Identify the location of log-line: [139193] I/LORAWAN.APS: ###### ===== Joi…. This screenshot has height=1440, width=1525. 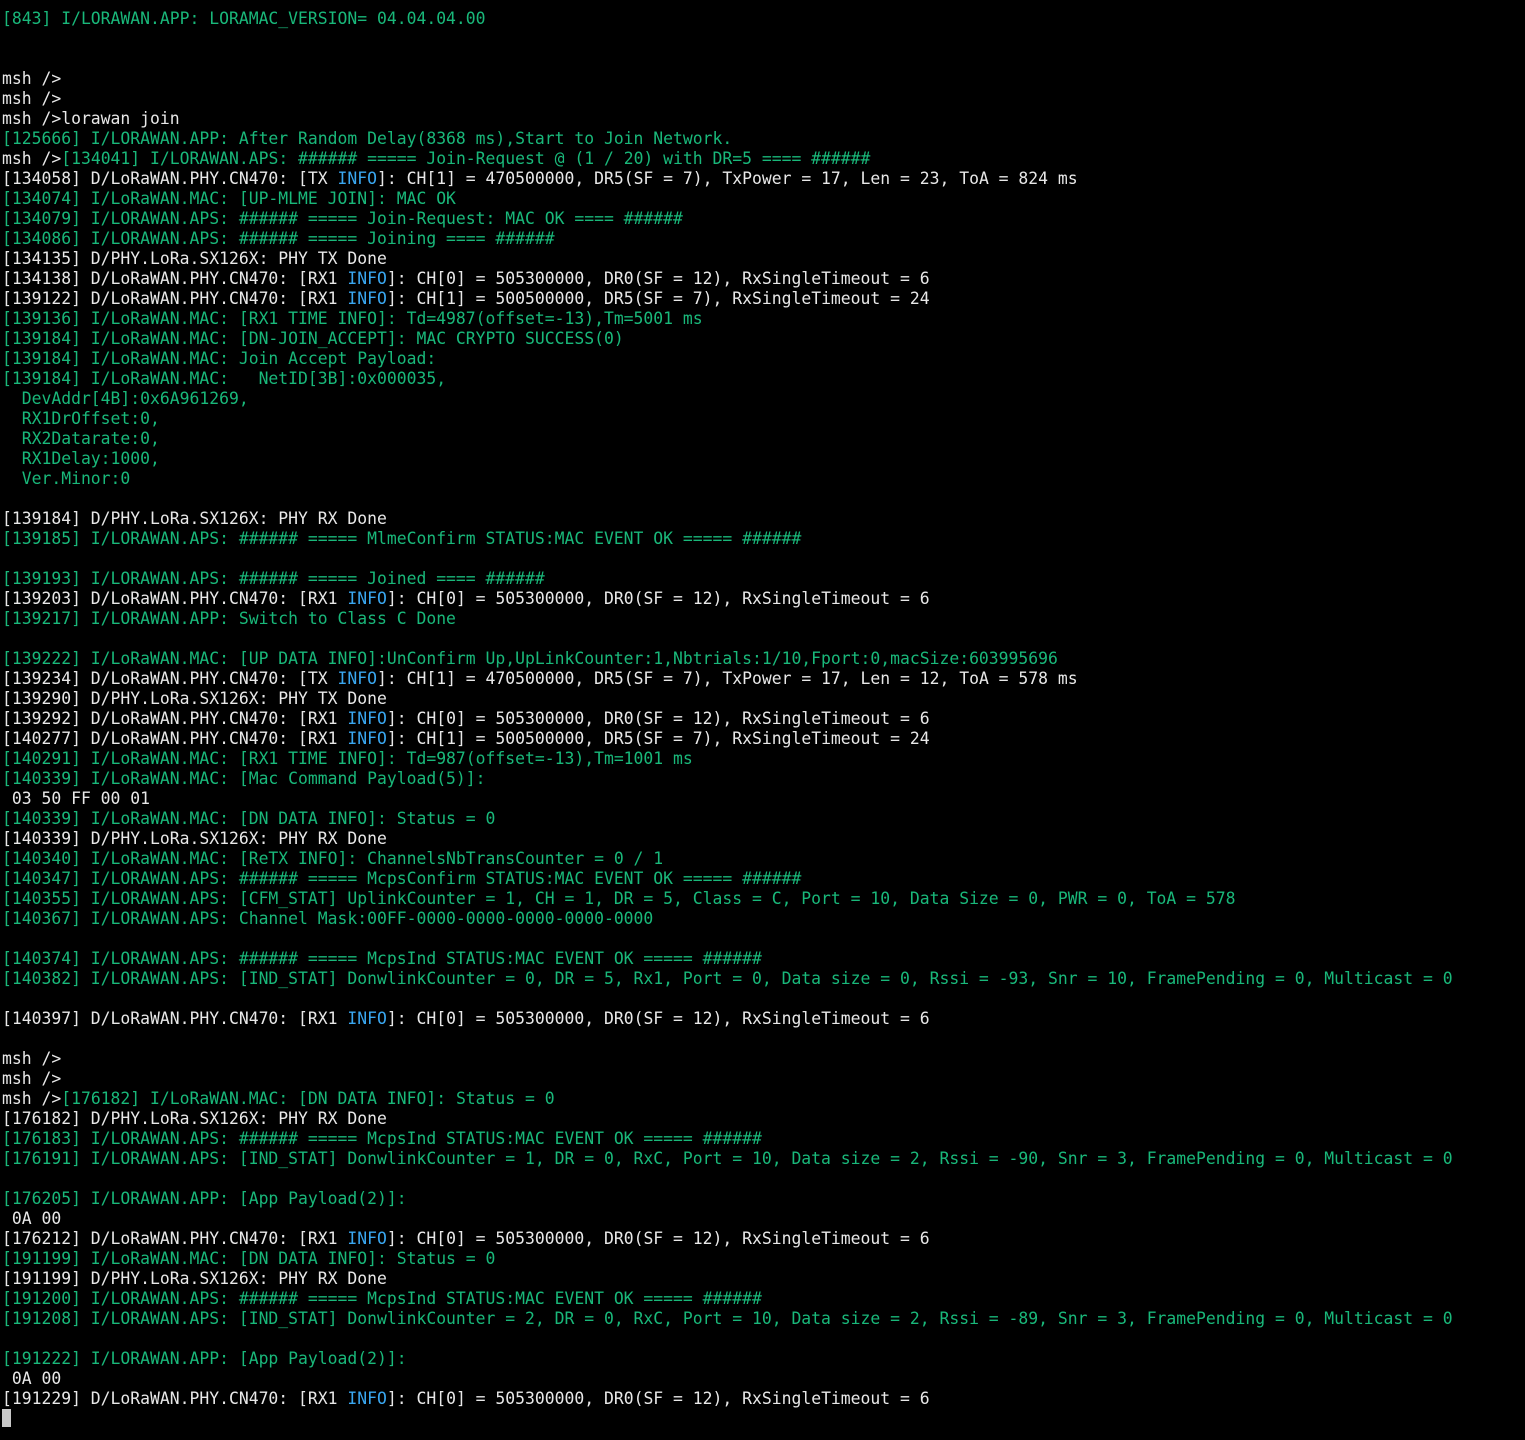
(762, 579).